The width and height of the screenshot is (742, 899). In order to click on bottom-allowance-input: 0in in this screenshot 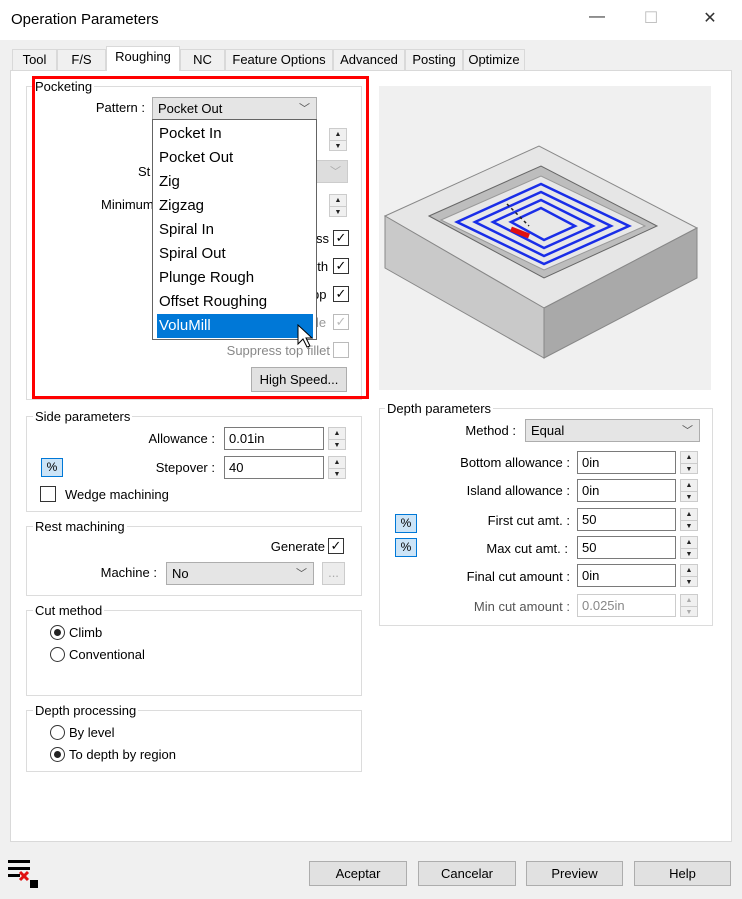, I will do `click(626, 462)`.